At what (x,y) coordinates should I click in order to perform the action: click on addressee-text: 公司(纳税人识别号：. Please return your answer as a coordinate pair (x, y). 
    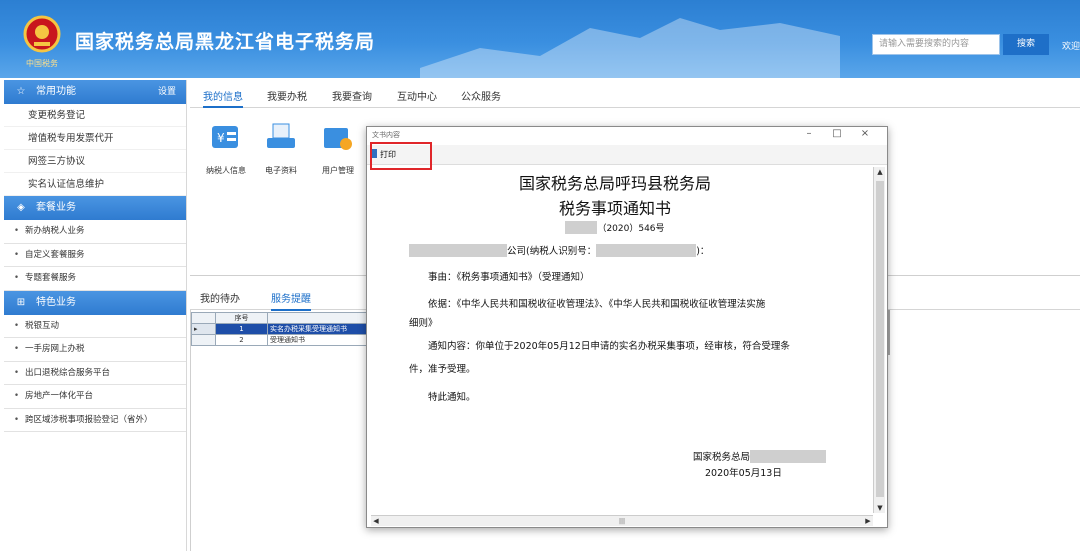
    Looking at the image, I should click on (552, 251).